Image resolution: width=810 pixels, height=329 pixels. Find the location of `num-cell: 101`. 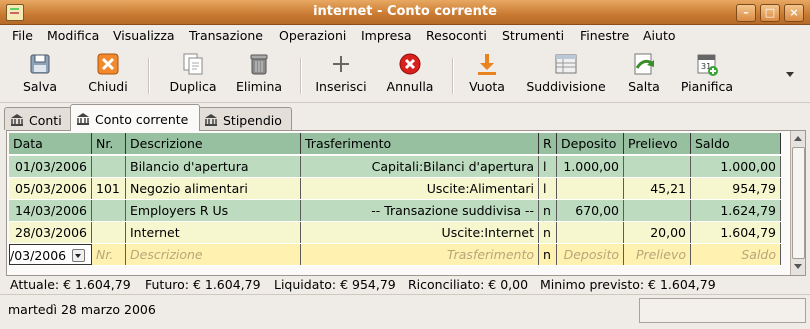

num-cell: 101 is located at coordinates (109, 188).